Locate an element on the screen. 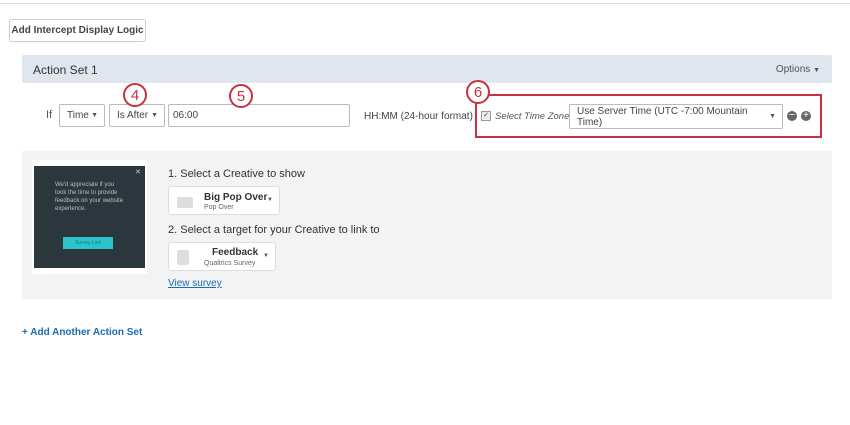  if-label: If is located at coordinates (49, 115).